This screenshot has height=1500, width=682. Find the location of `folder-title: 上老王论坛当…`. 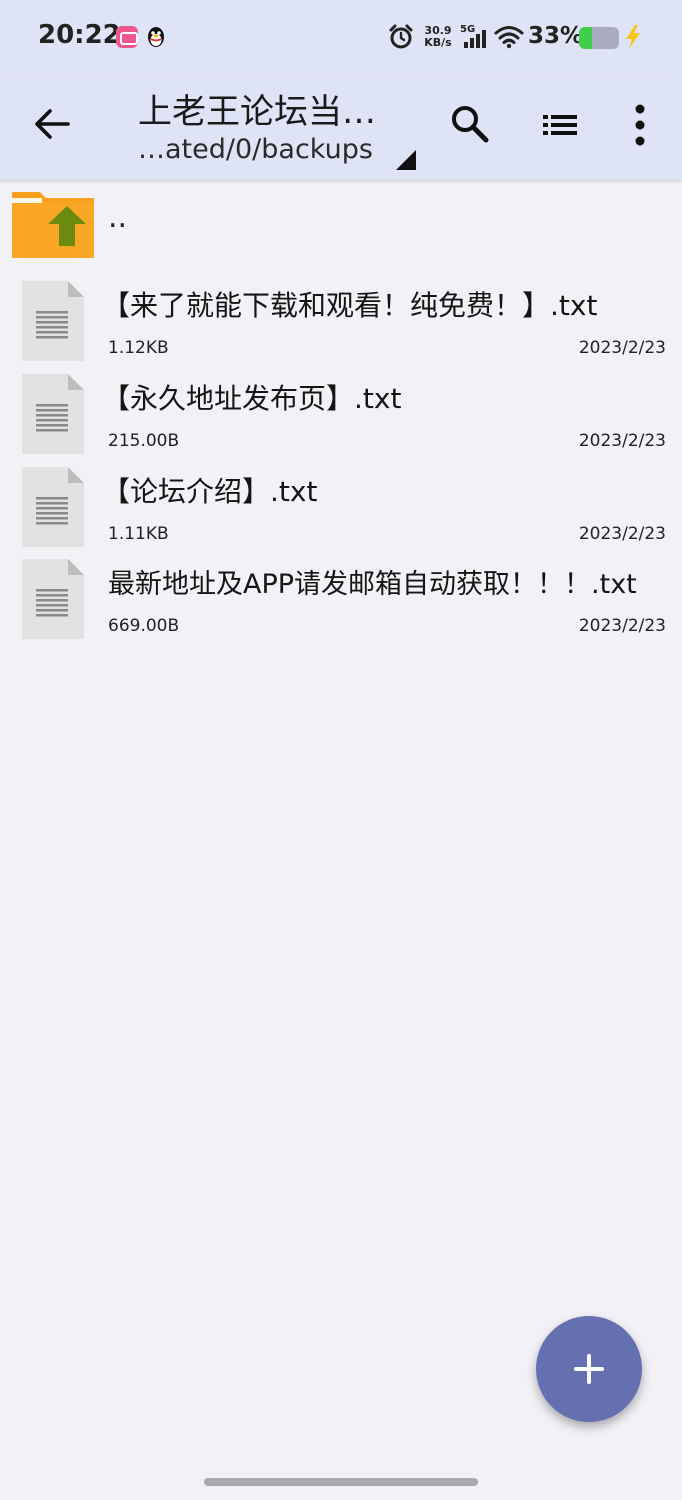

folder-title: 上老王论坛当… is located at coordinates (273, 108).